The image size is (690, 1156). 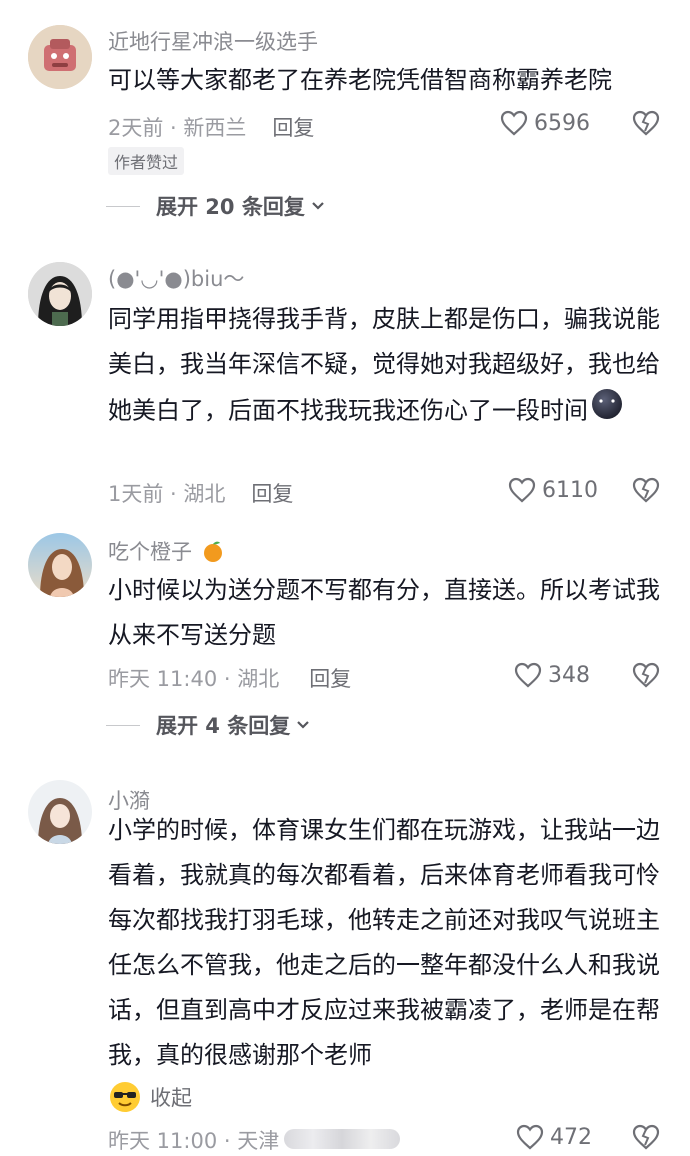 I want to click on heart-icon, so click(x=530, y=1137).